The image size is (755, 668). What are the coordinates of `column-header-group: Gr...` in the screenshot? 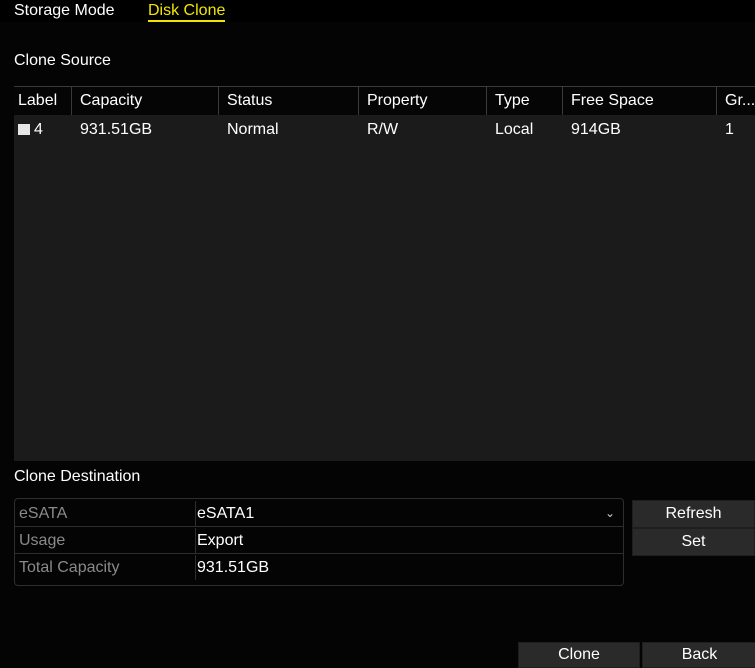 It's located at (740, 101).